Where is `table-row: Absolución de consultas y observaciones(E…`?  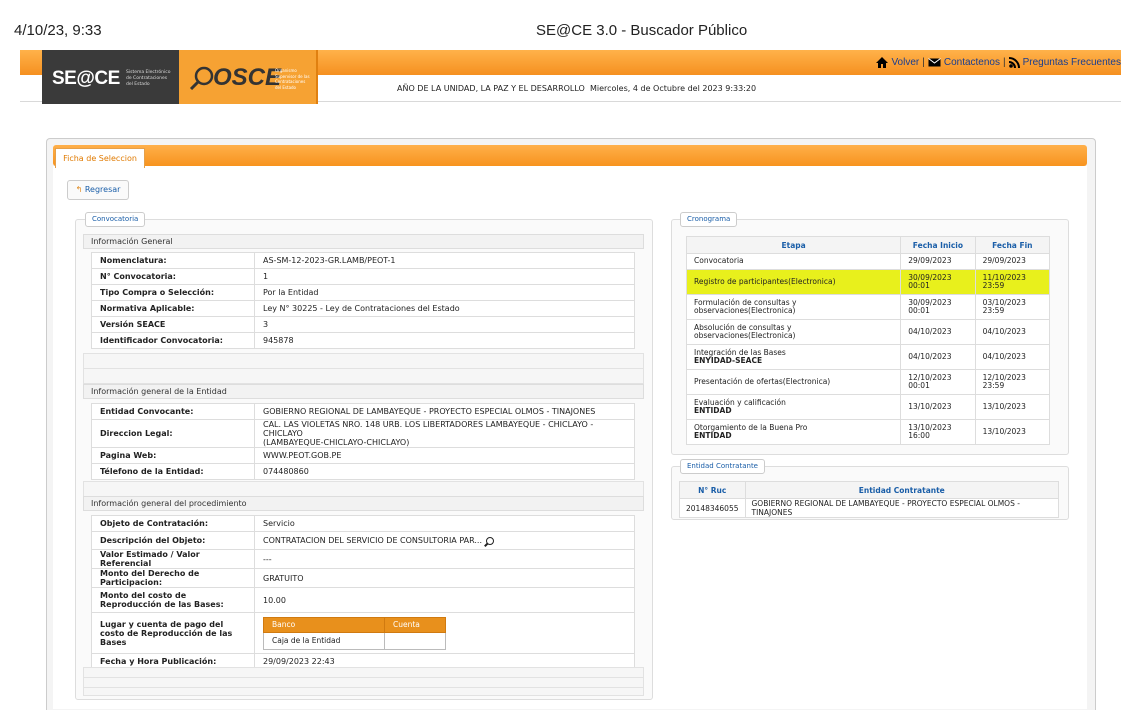
table-row: Absolución de consultas y observaciones(E… is located at coordinates (868, 332).